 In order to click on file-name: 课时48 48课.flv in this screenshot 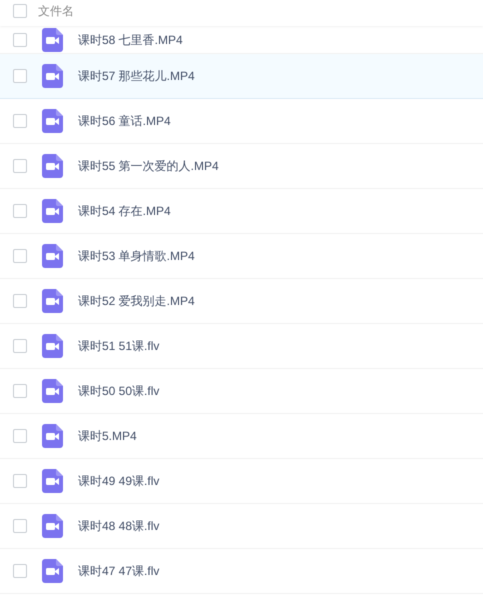, I will do `click(119, 526)`.